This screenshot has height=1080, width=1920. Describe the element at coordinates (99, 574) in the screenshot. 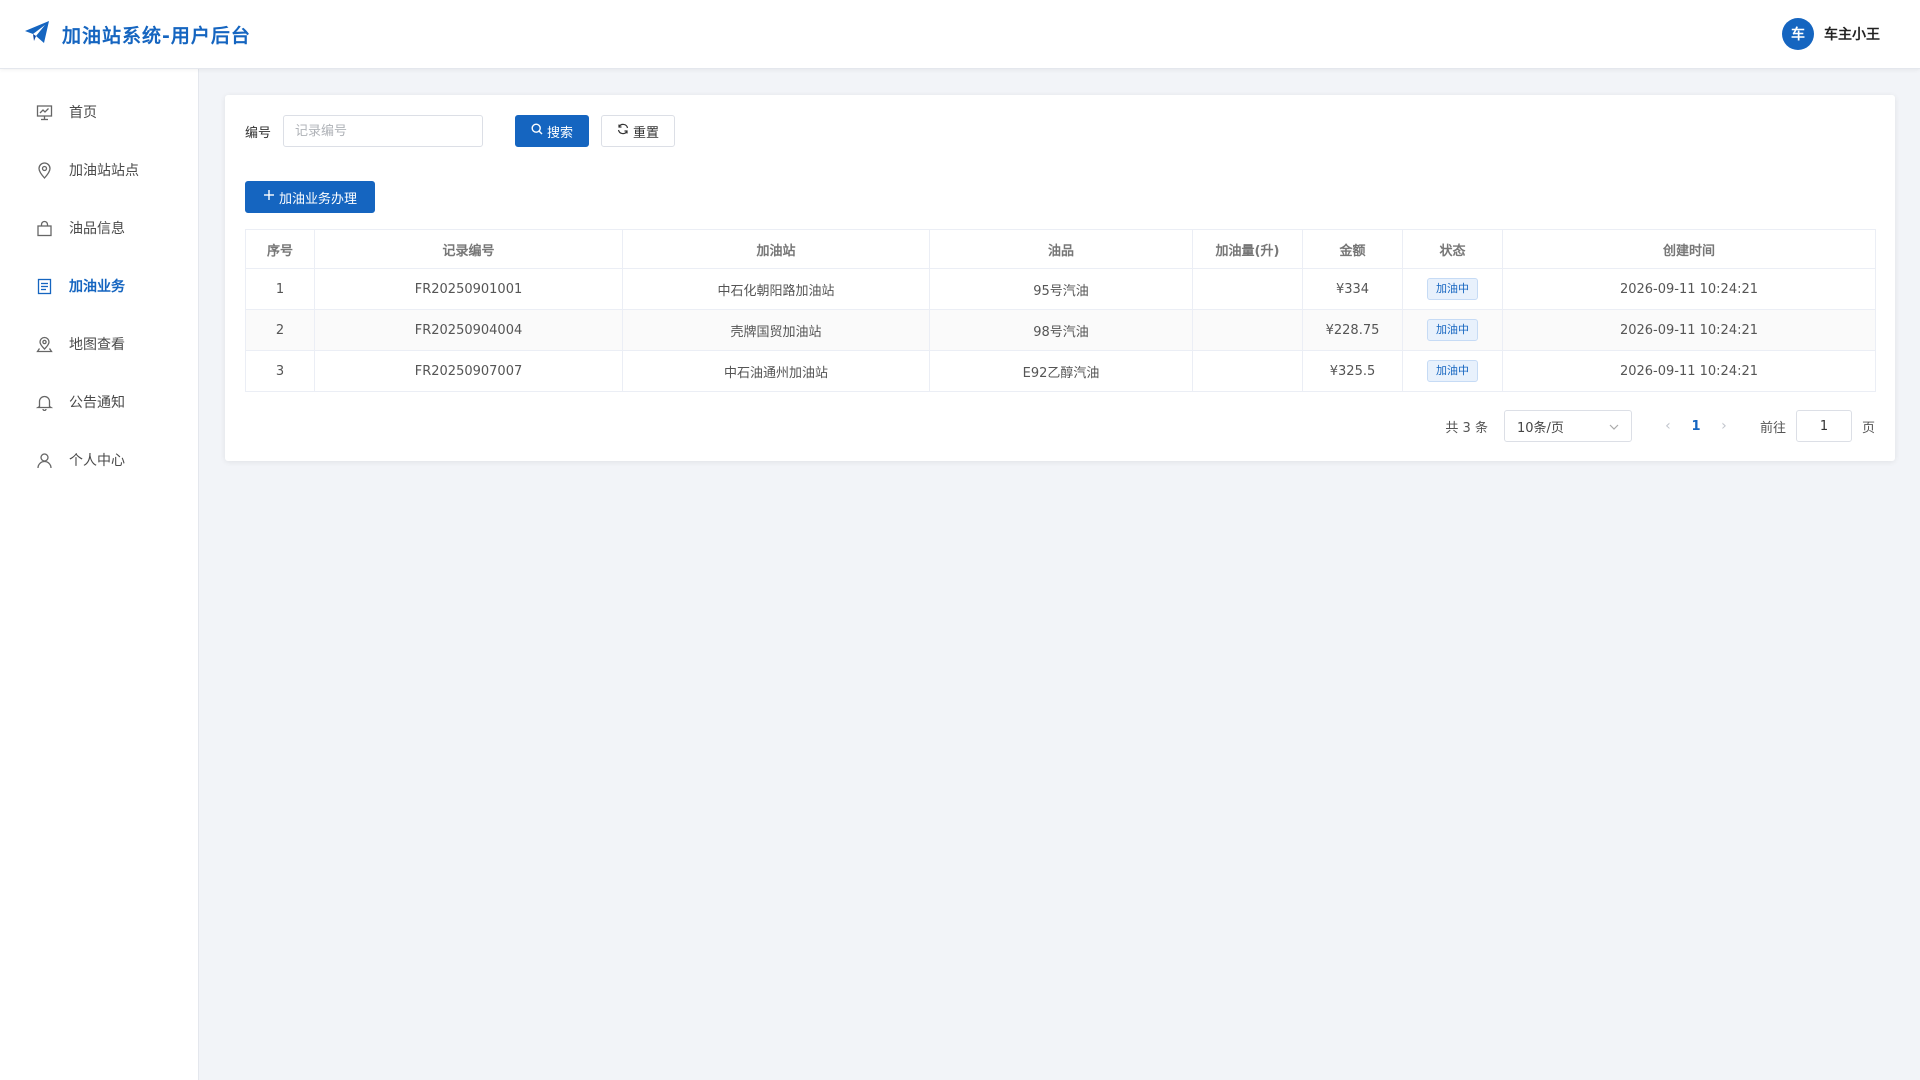

I see `sidebar: 首页 加油站站点 油品信息 加油业务 地图查看 公告通知 个人中心` at that location.